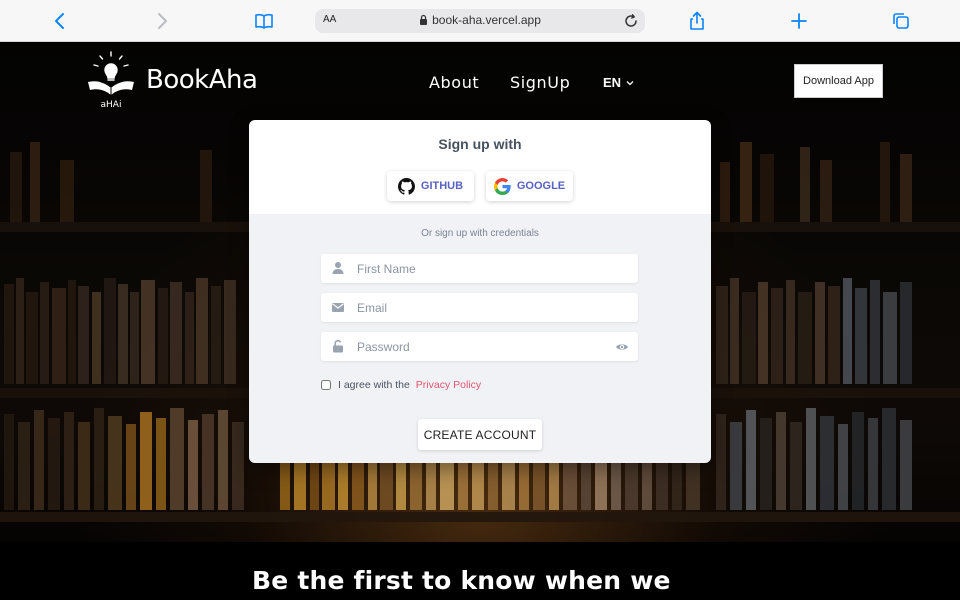 This screenshot has width=960, height=600. What do you see at coordinates (374, 385) in the screenshot?
I see `agree-text: I agree with the` at bounding box center [374, 385].